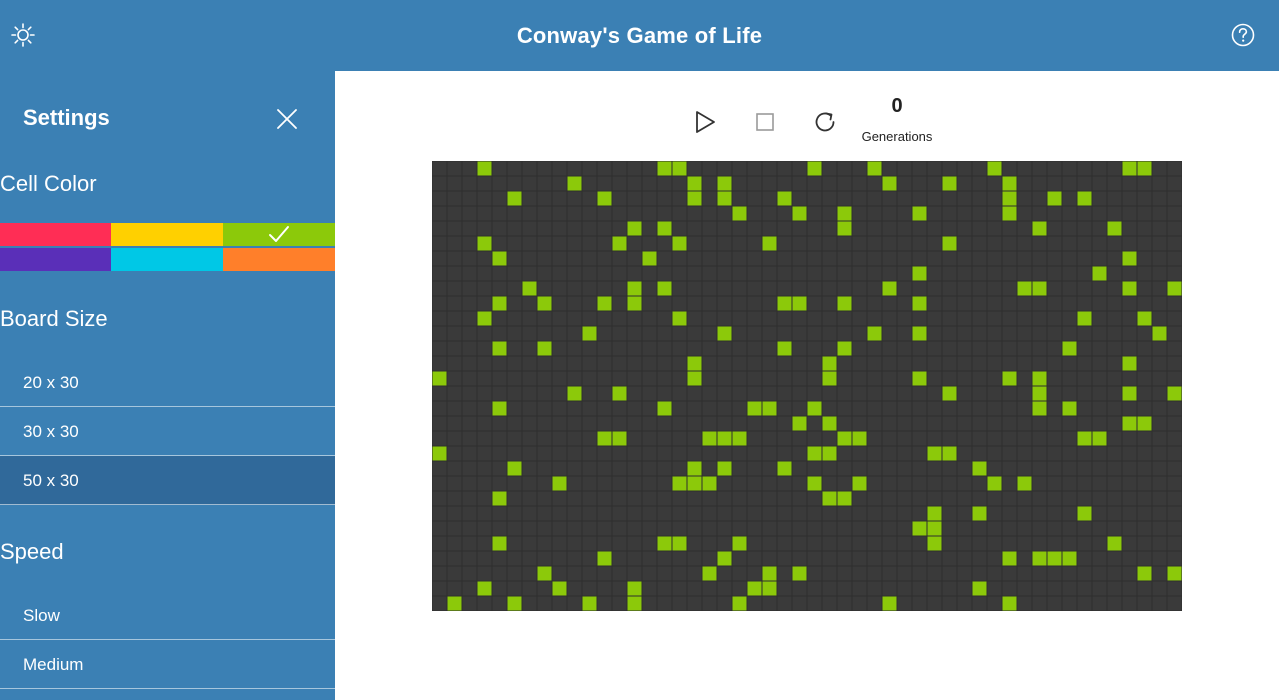 This screenshot has height=700, width=1279. What do you see at coordinates (825, 122) in the screenshot?
I see `reset-icon` at bounding box center [825, 122].